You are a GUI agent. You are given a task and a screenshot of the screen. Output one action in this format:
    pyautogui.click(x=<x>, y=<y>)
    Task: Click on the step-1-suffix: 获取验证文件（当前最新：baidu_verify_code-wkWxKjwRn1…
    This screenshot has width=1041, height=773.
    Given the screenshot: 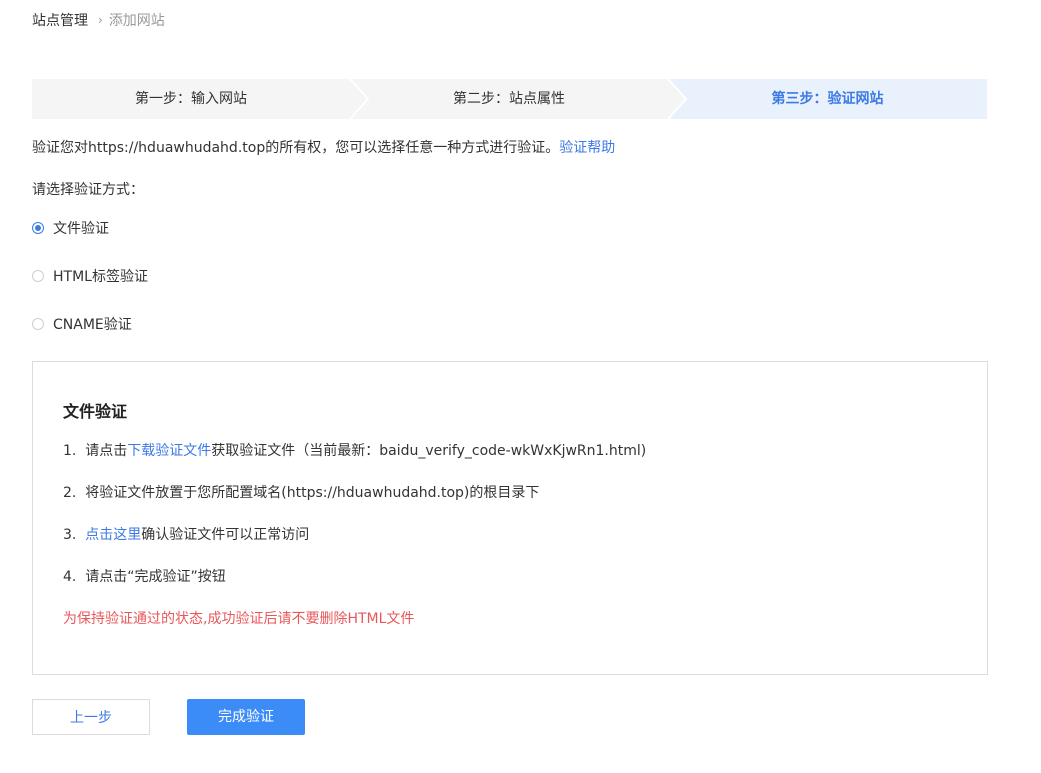 What is the action you would take?
    pyautogui.click(x=429, y=451)
    